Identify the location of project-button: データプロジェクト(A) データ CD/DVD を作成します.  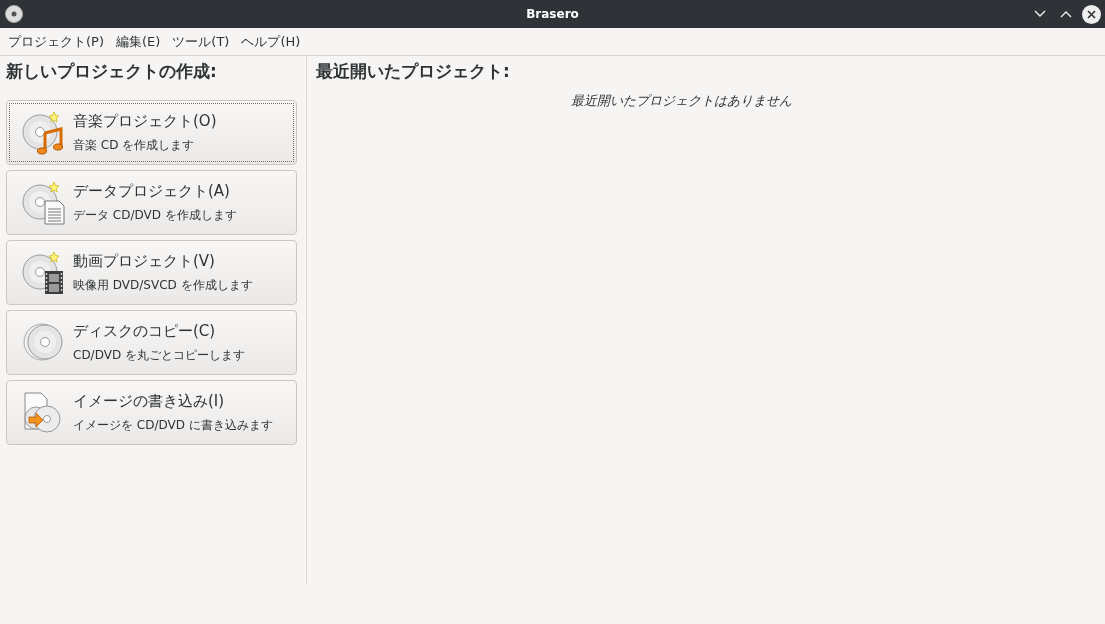
(151, 202).